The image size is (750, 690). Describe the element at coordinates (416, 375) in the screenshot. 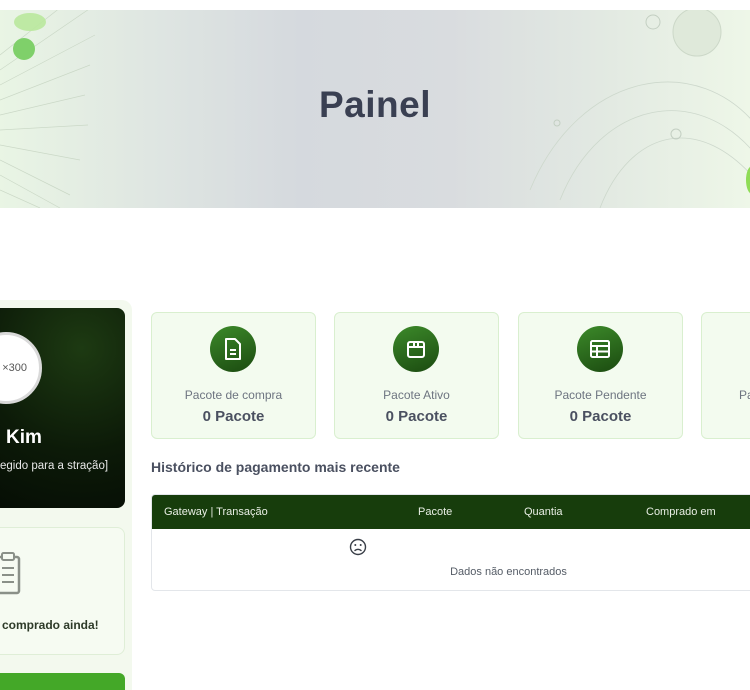

I see `stat-card-active: Pacote Ativo 0 Pacote` at that location.